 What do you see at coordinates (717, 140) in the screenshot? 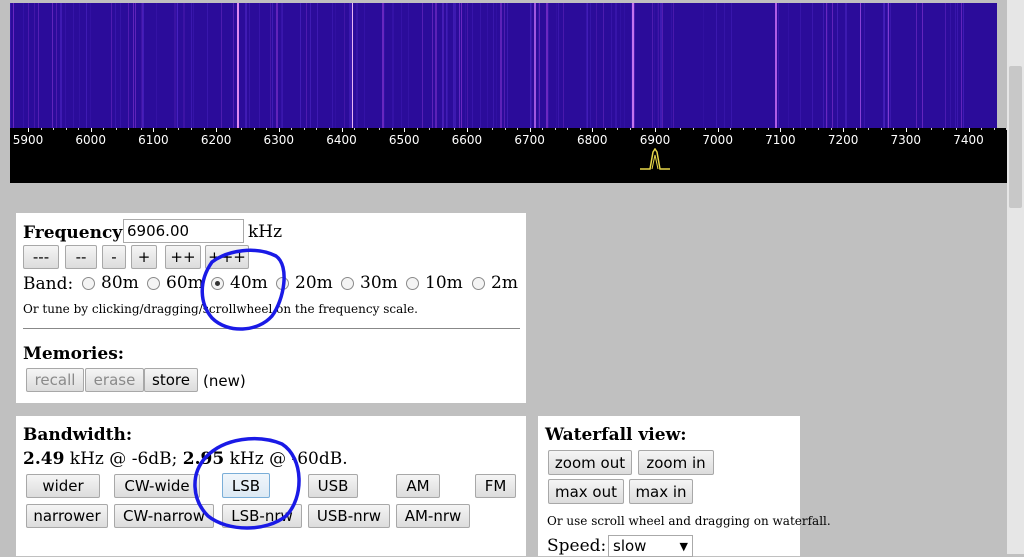
I see `scale-label: 7000` at bounding box center [717, 140].